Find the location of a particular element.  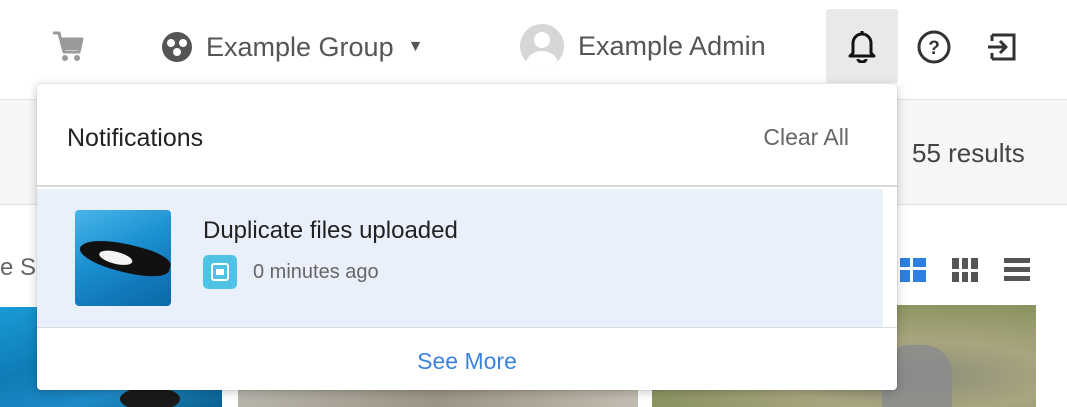

notifications-button is located at coordinates (862, 46).